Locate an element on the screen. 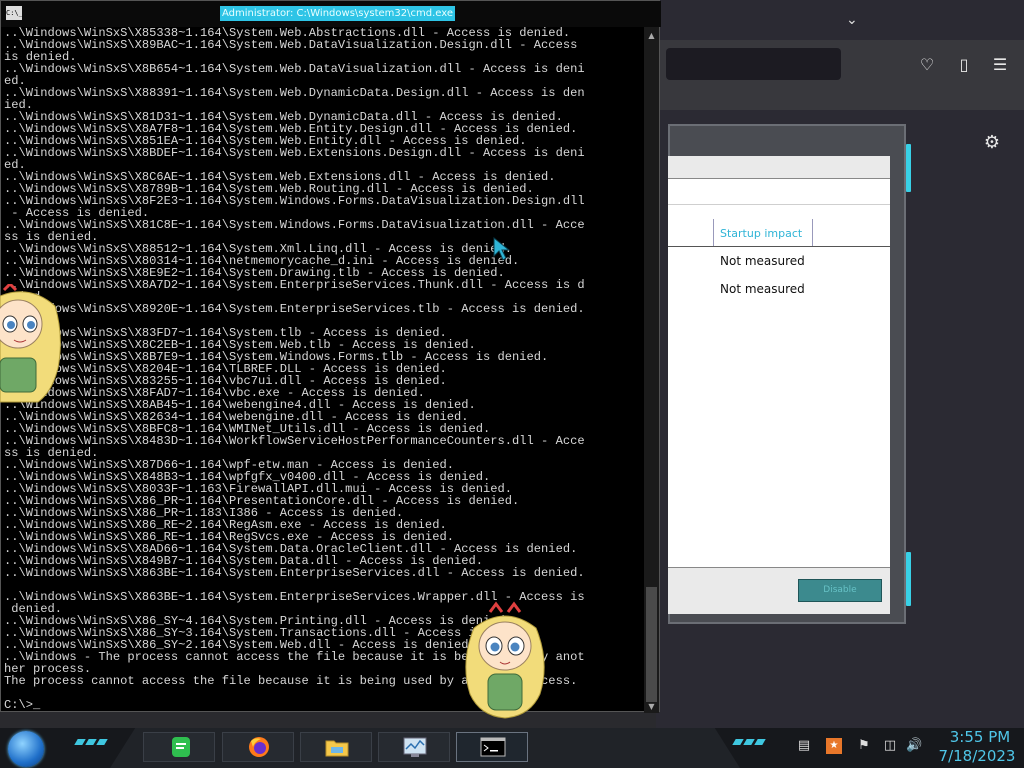 The width and height of the screenshot is (1024, 768). pocket-icon: ♡ is located at coordinates (927, 65).